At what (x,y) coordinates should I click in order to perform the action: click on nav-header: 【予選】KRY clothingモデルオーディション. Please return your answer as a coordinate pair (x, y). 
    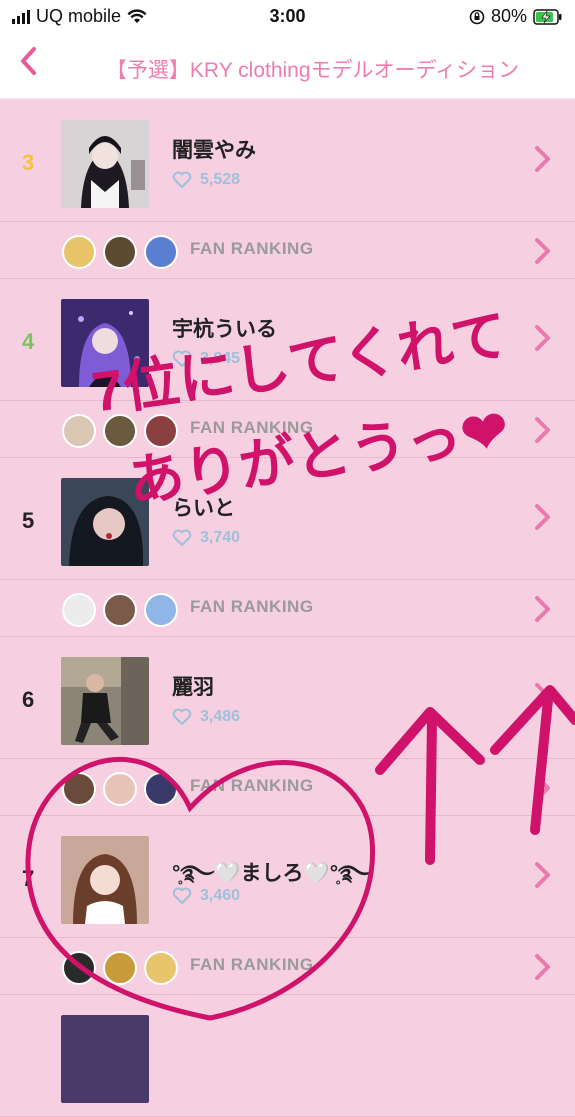
    Looking at the image, I should click on (287, 67).